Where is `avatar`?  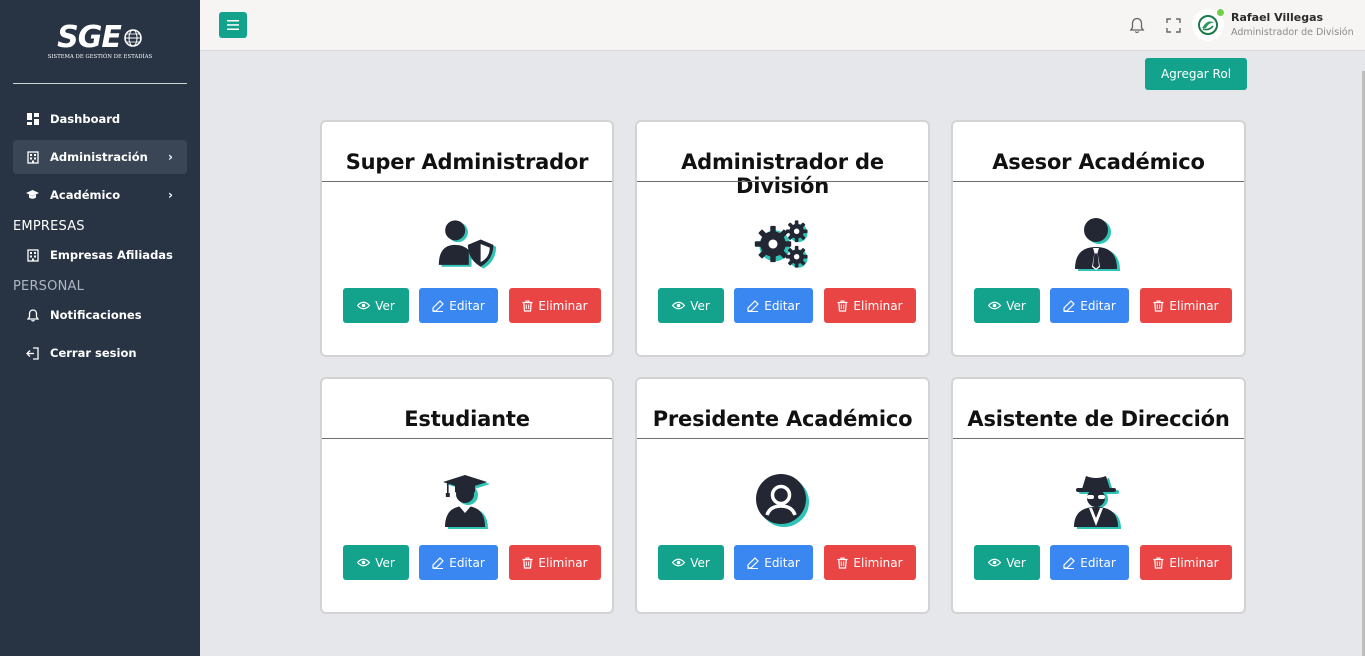
avatar is located at coordinates (1208, 24).